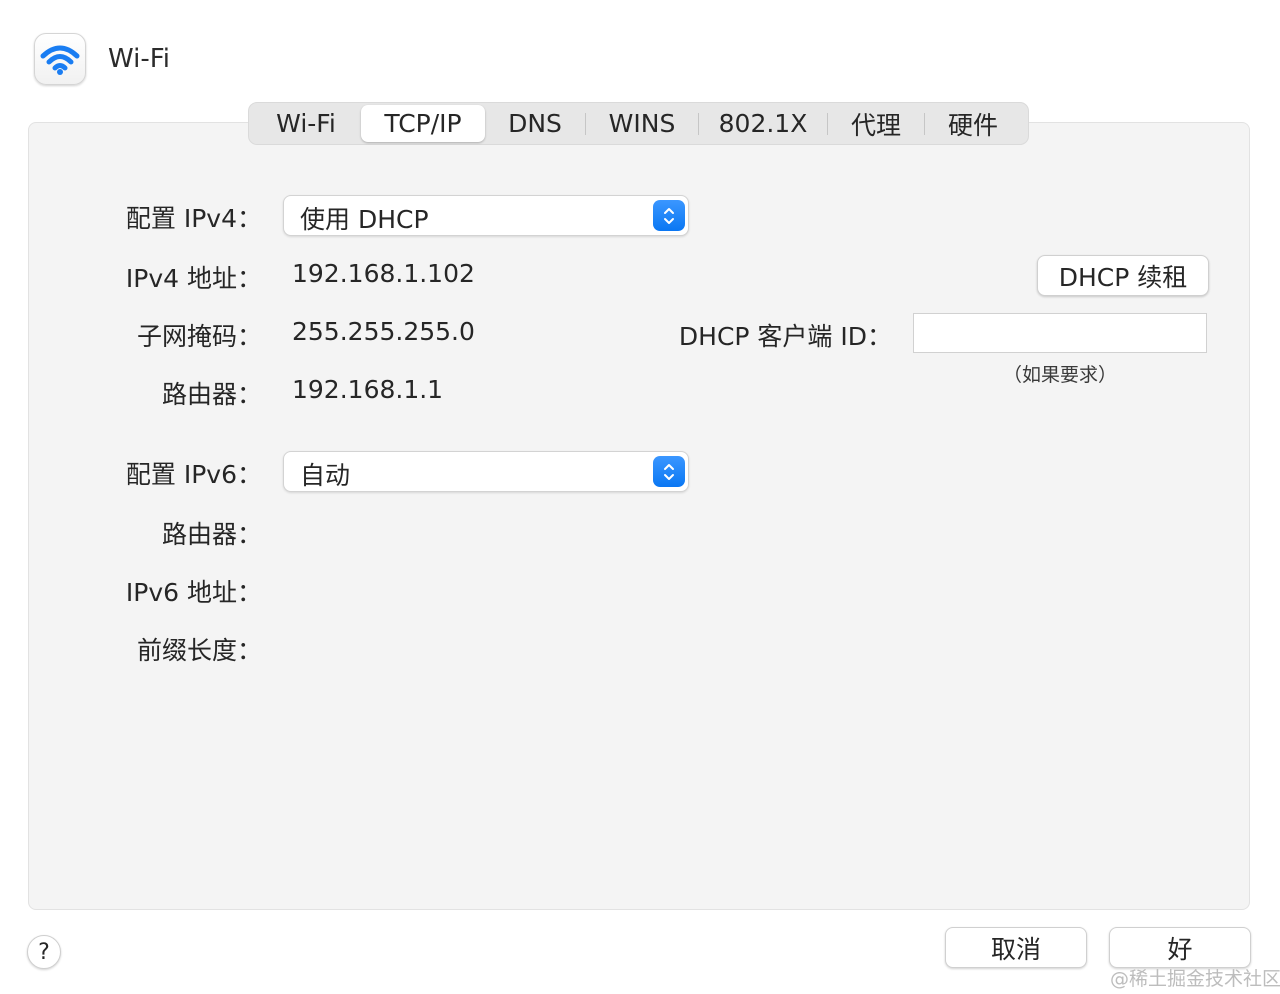 This screenshot has width=1280, height=994. Describe the element at coordinates (368, 389) in the screenshot. I see `ipv4-router-value: 192.168.1.1` at that location.